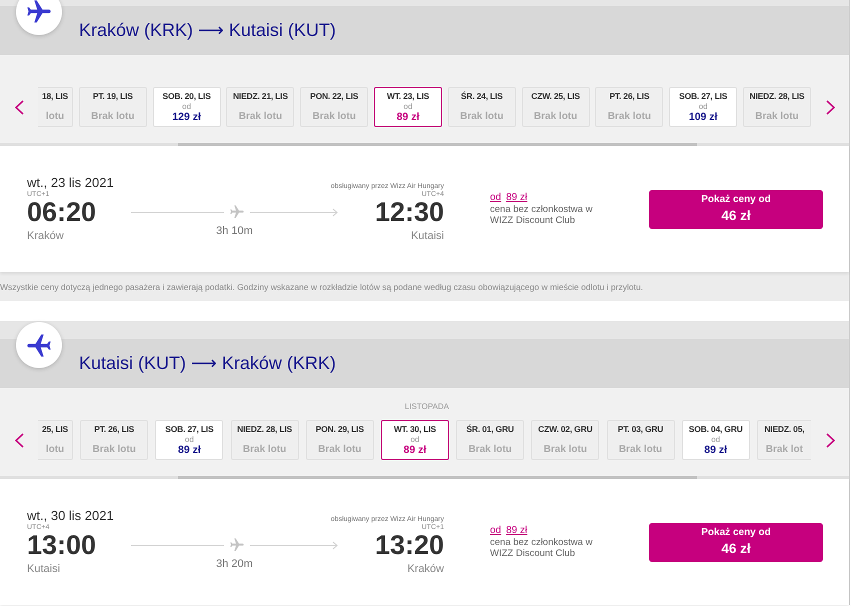  Describe the element at coordinates (409, 212) in the screenshot. I see `arrival-time: 12:30` at that location.